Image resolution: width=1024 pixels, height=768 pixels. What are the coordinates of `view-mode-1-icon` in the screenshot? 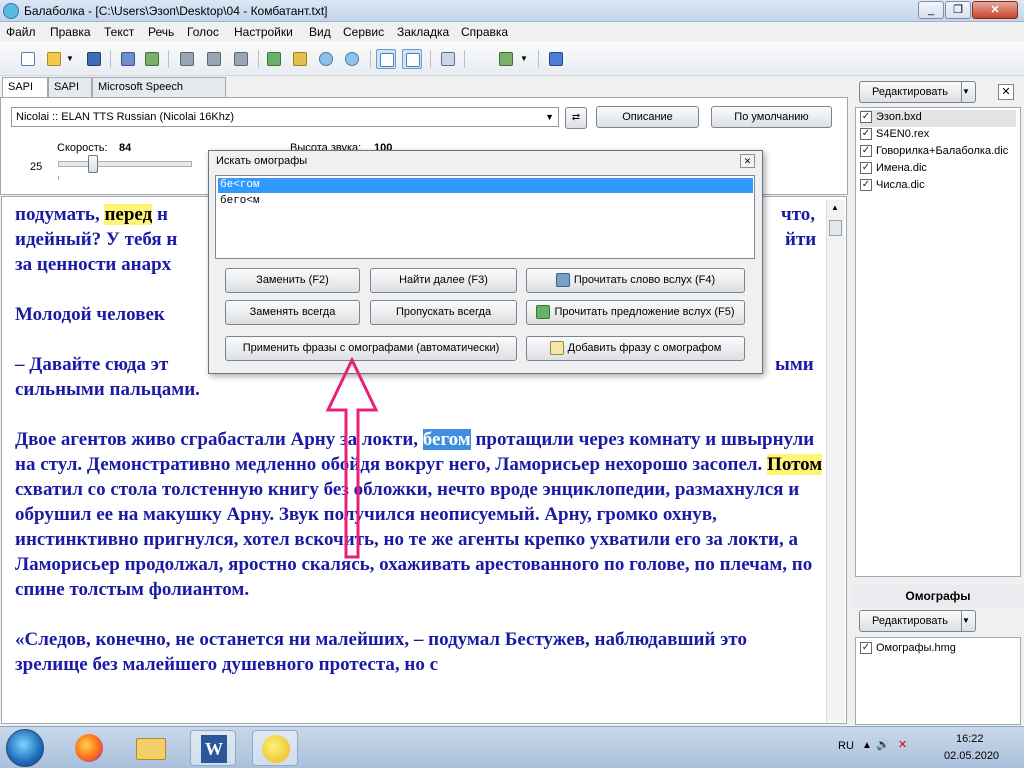 It's located at (386, 59).